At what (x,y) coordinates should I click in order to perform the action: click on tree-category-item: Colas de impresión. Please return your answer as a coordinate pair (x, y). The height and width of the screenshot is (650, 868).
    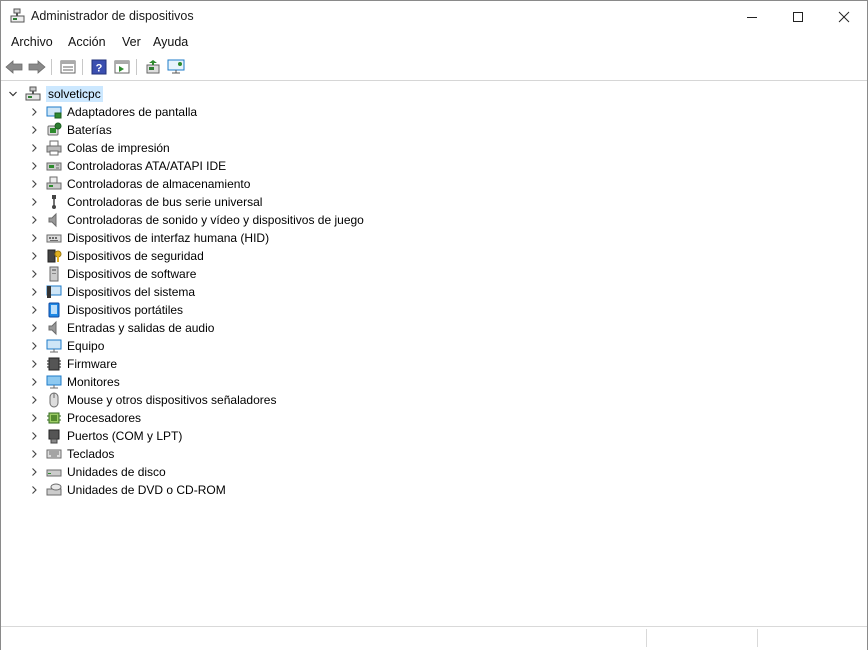
    Looking at the image, I should click on (98, 148).